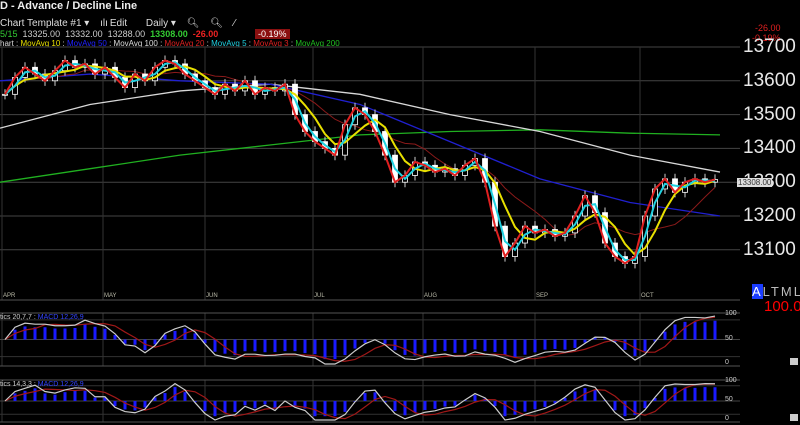  What do you see at coordinates (9, 296) in the screenshot?
I see `month-label: APR` at bounding box center [9, 296].